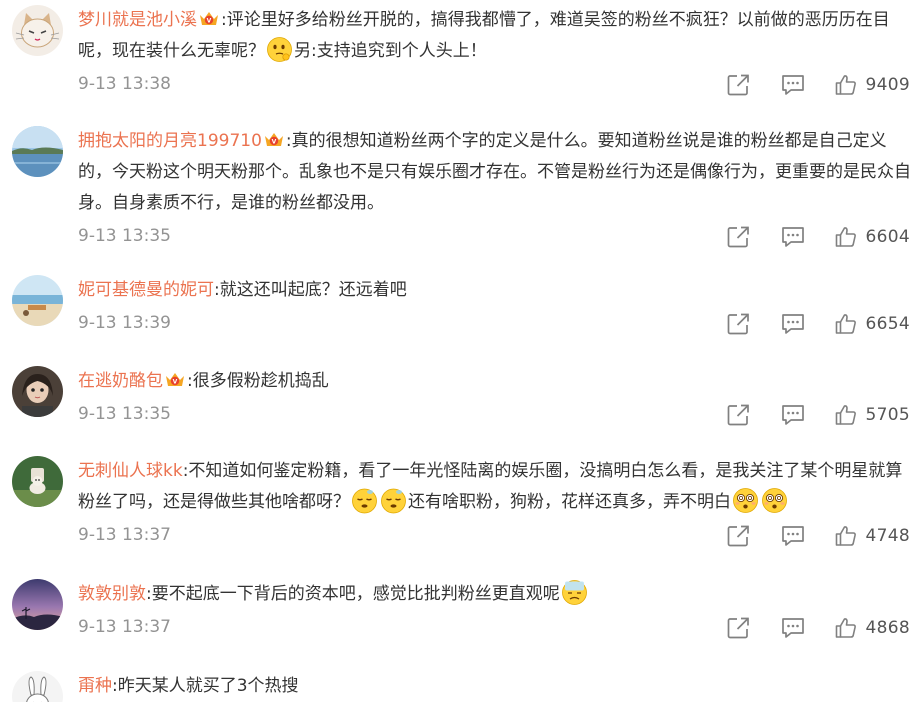 The width and height of the screenshot is (921, 702). I want to click on username-link: 梦川就是池小溪, so click(137, 20).